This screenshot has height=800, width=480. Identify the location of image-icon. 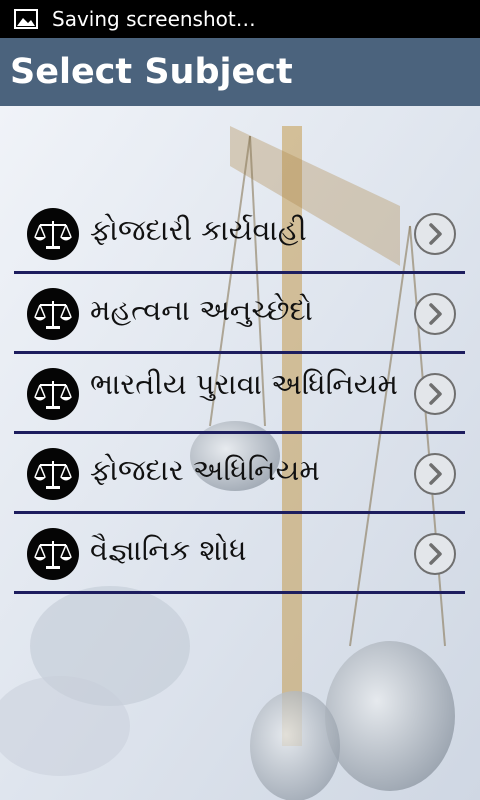
(26, 19).